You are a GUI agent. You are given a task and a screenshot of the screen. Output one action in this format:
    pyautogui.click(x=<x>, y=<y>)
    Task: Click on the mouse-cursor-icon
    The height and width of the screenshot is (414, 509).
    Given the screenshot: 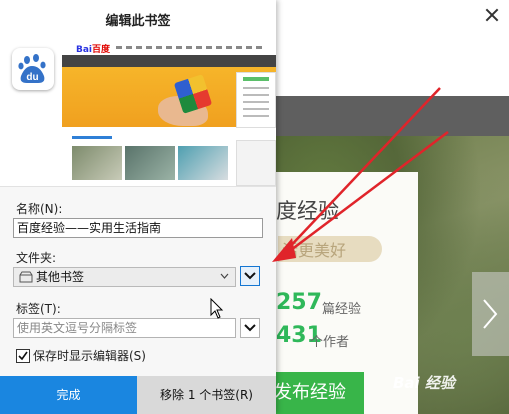 What is the action you would take?
    pyautogui.click(x=217, y=308)
    